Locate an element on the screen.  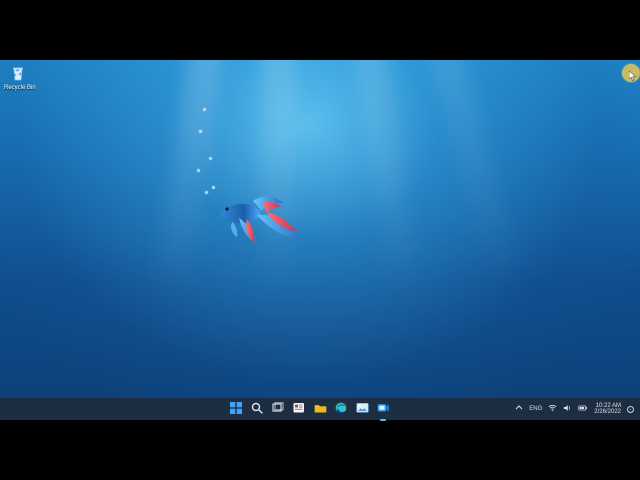
search-button is located at coordinates (257, 410).